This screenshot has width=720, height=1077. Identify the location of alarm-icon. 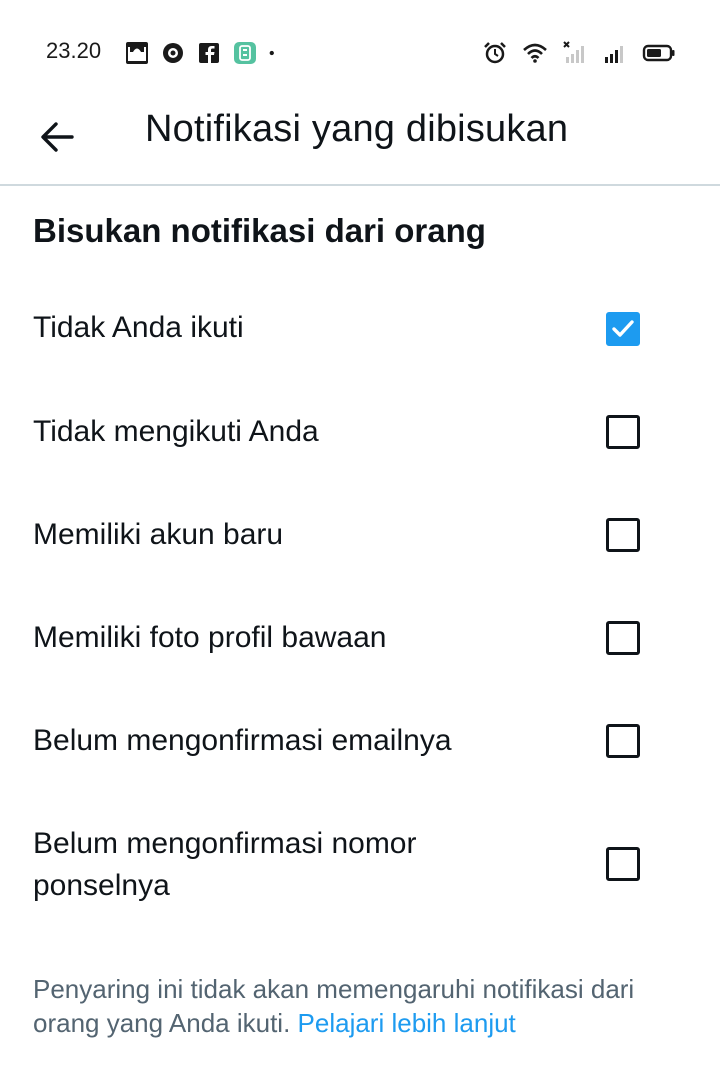
(495, 53).